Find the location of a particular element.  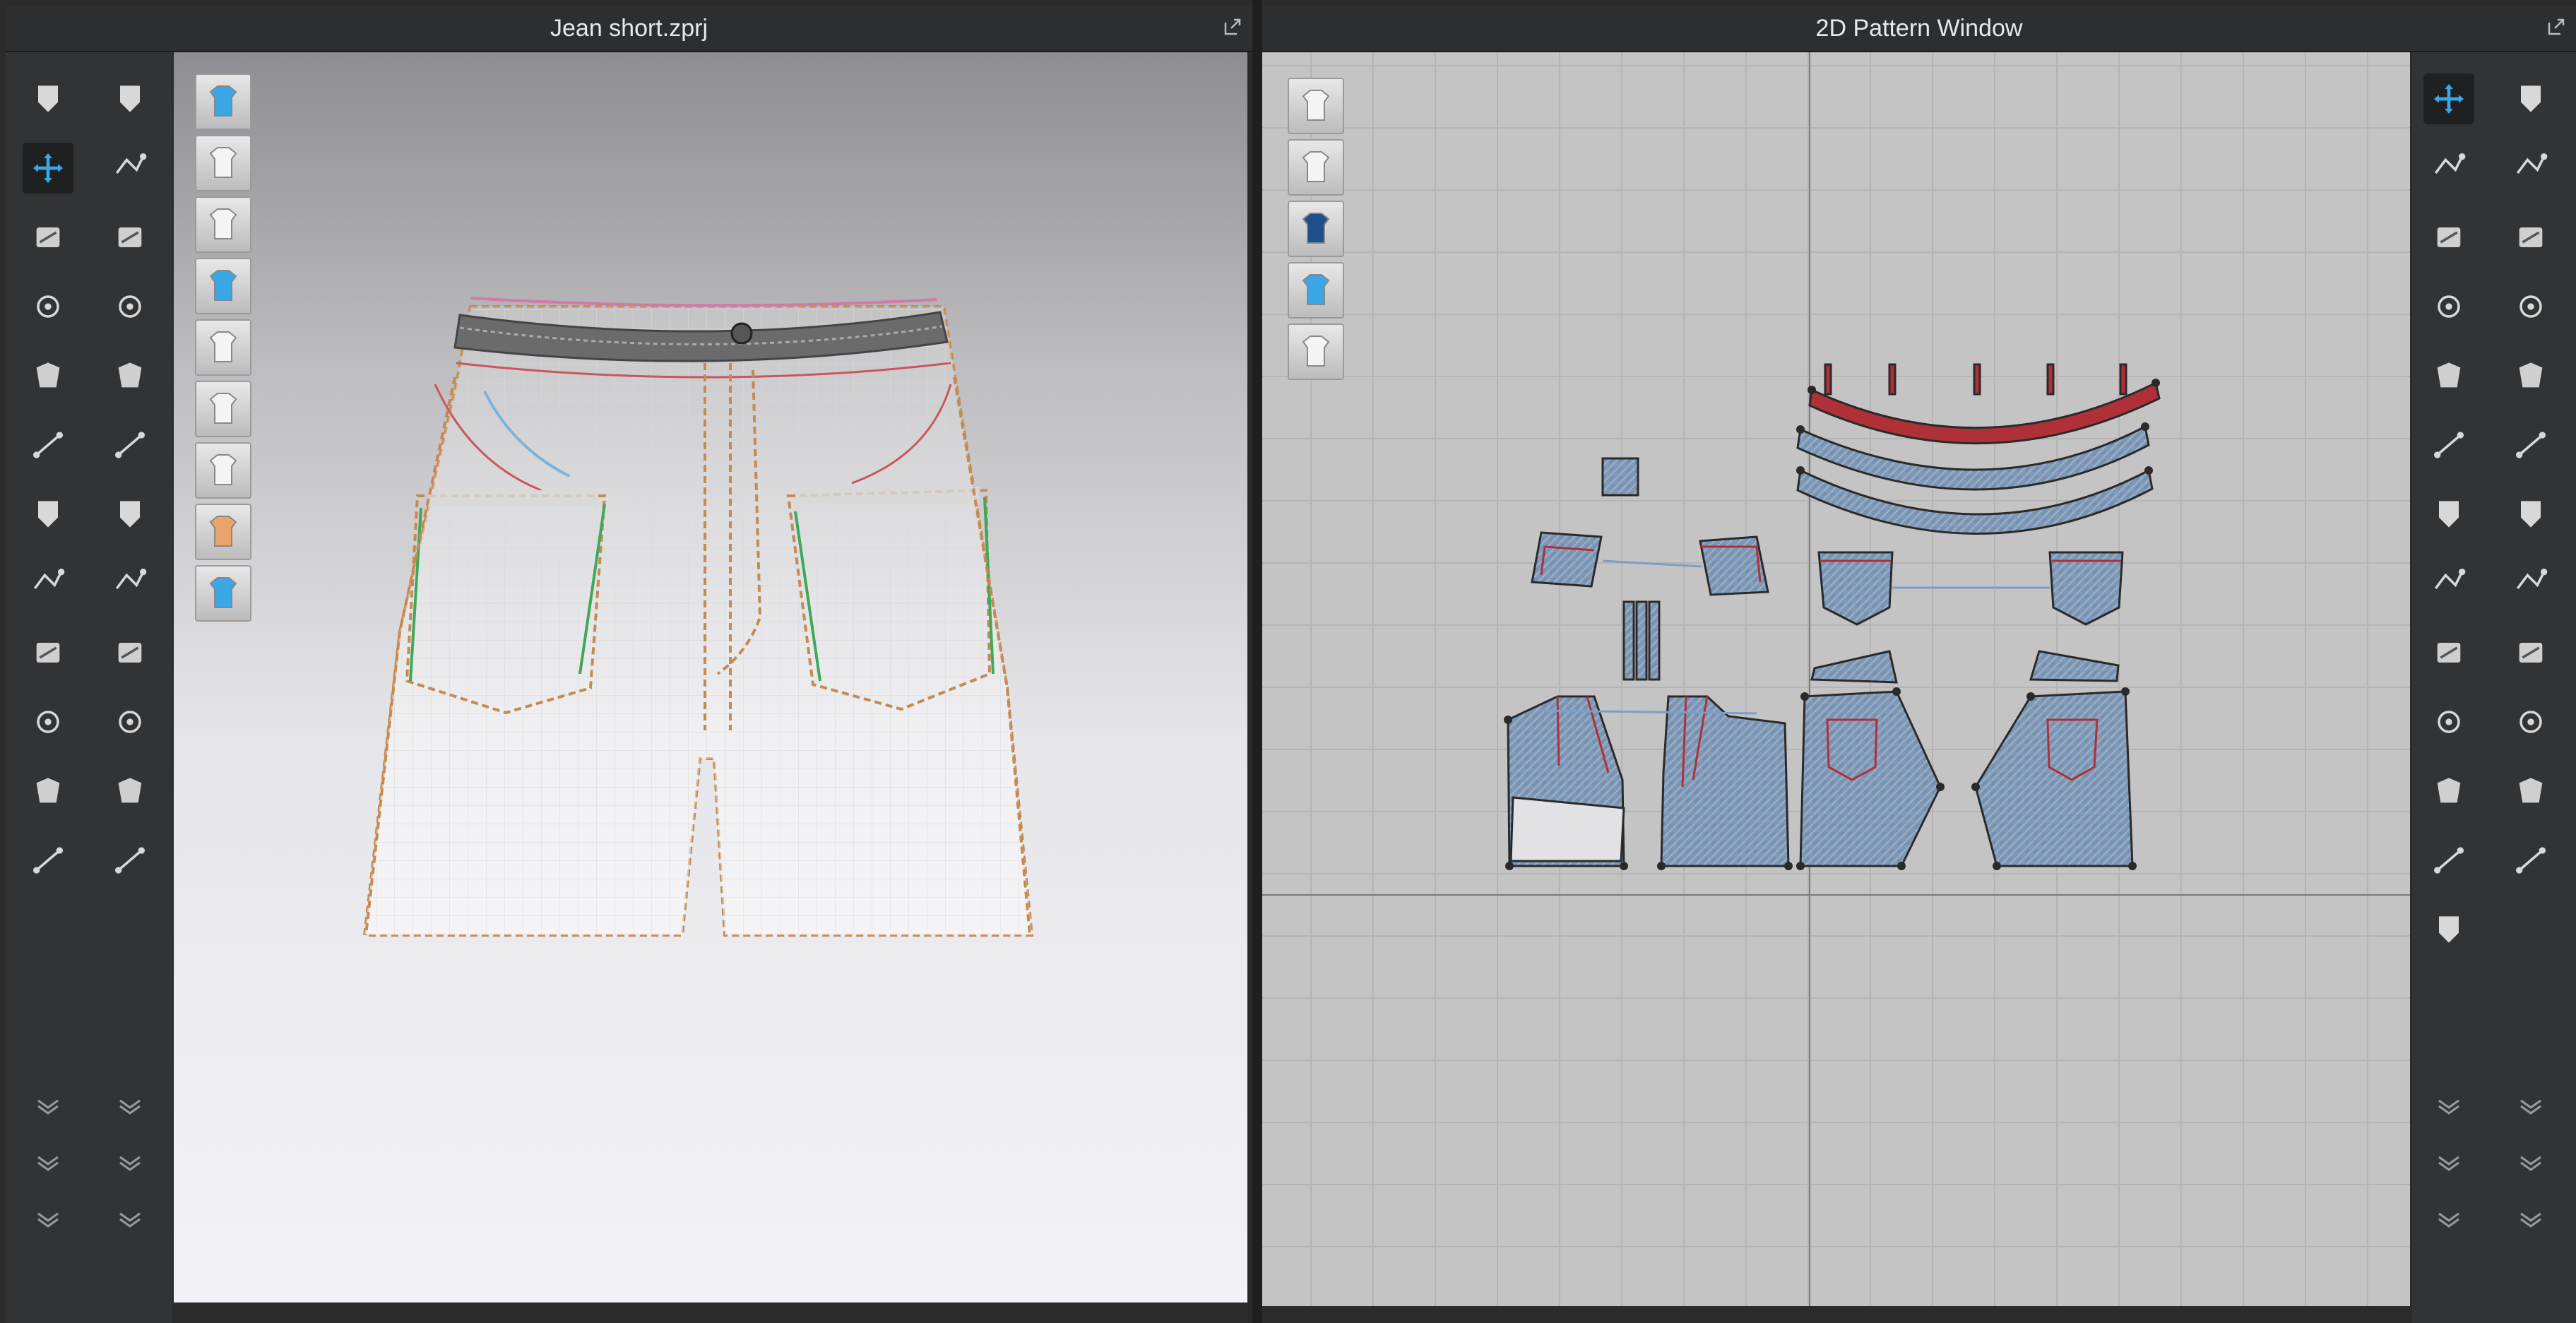

zipper-icon is located at coordinates (48, 722).